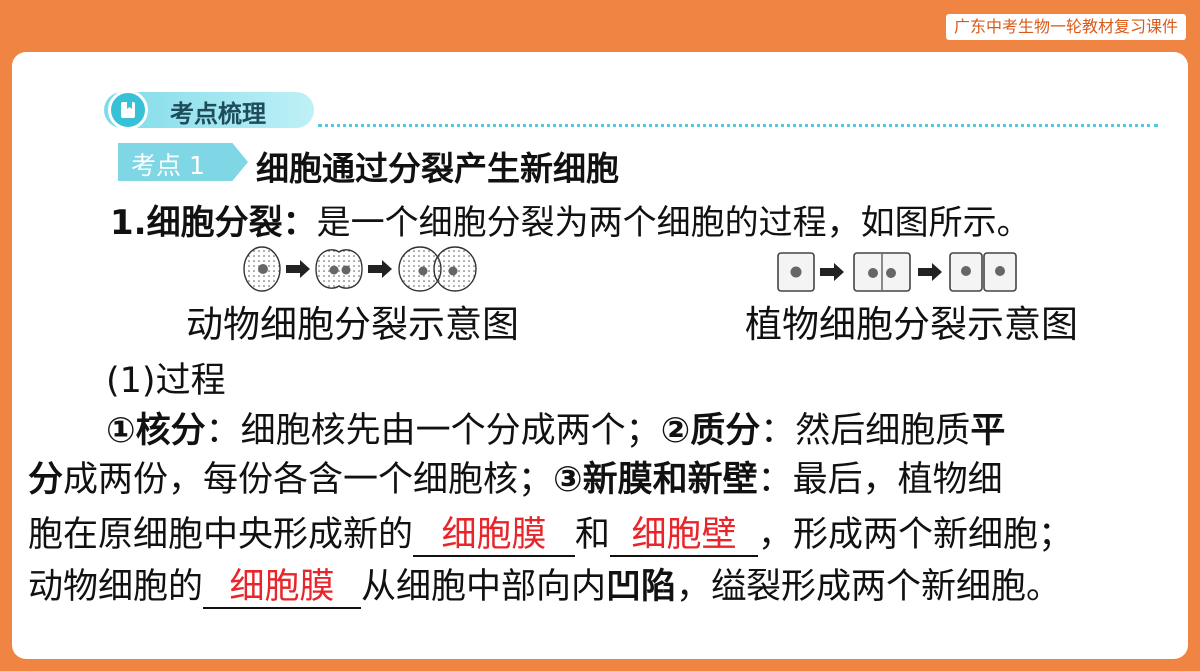  Describe the element at coordinates (494, 536) in the screenshot. I see `answer-blank-membrane: 细胞膜` at that location.